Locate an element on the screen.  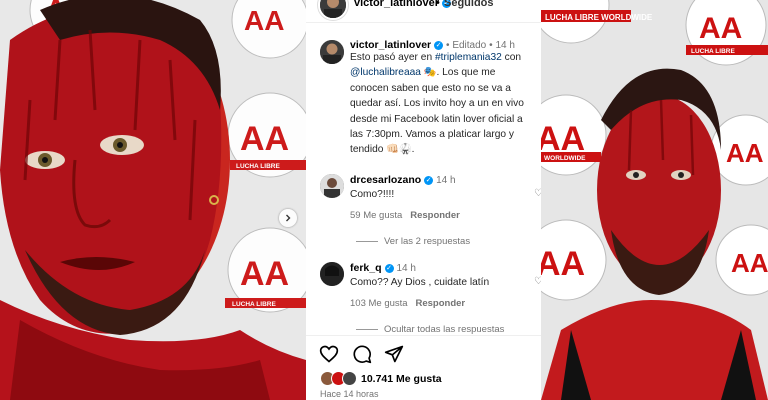
heart-icon is located at coordinates (329, 354).